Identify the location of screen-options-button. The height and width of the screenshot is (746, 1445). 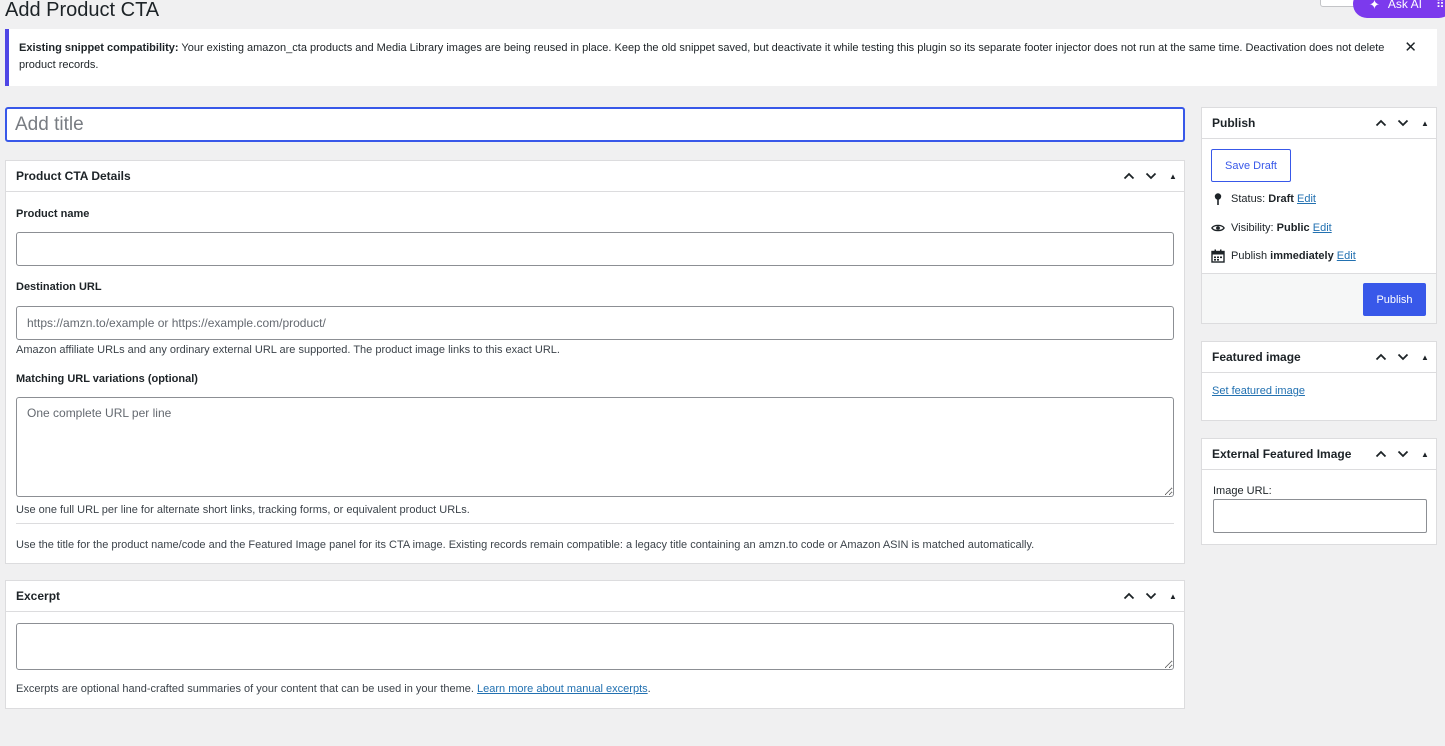
(1338, 3).